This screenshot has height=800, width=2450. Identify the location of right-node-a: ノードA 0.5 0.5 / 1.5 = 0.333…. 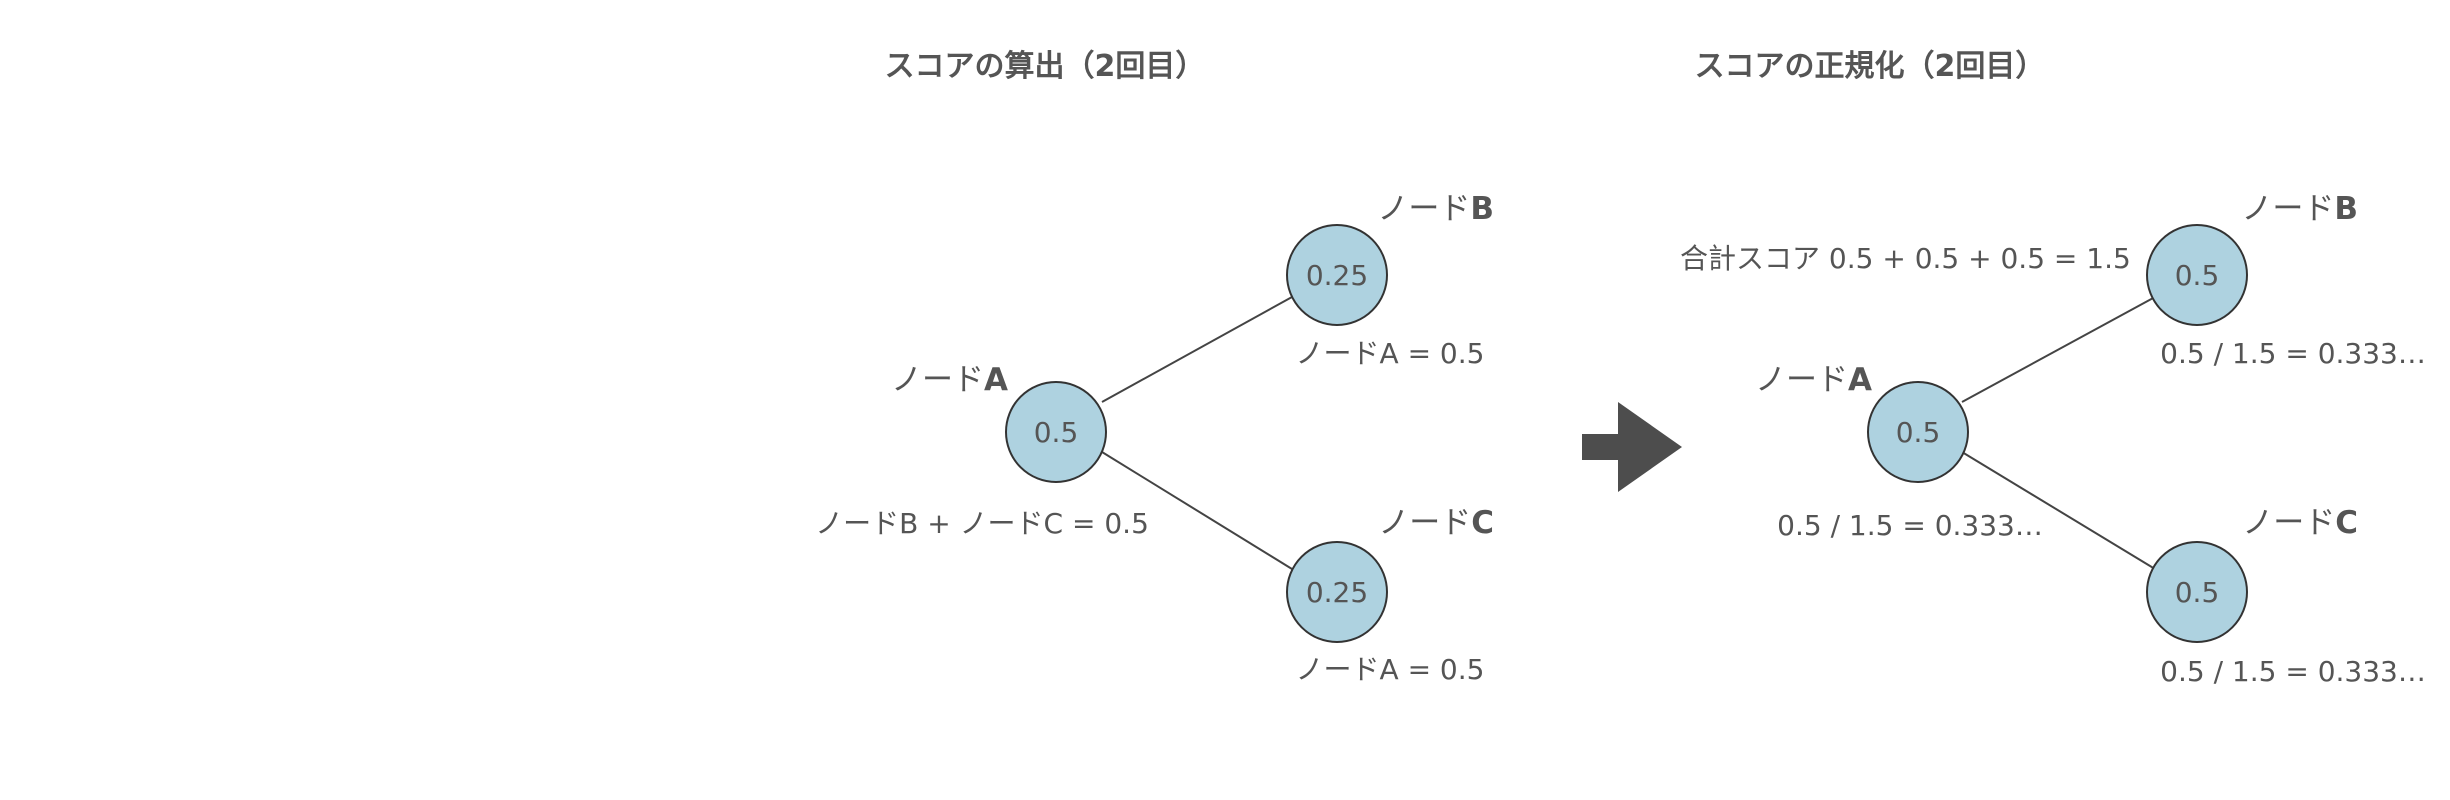
(1899, 452).